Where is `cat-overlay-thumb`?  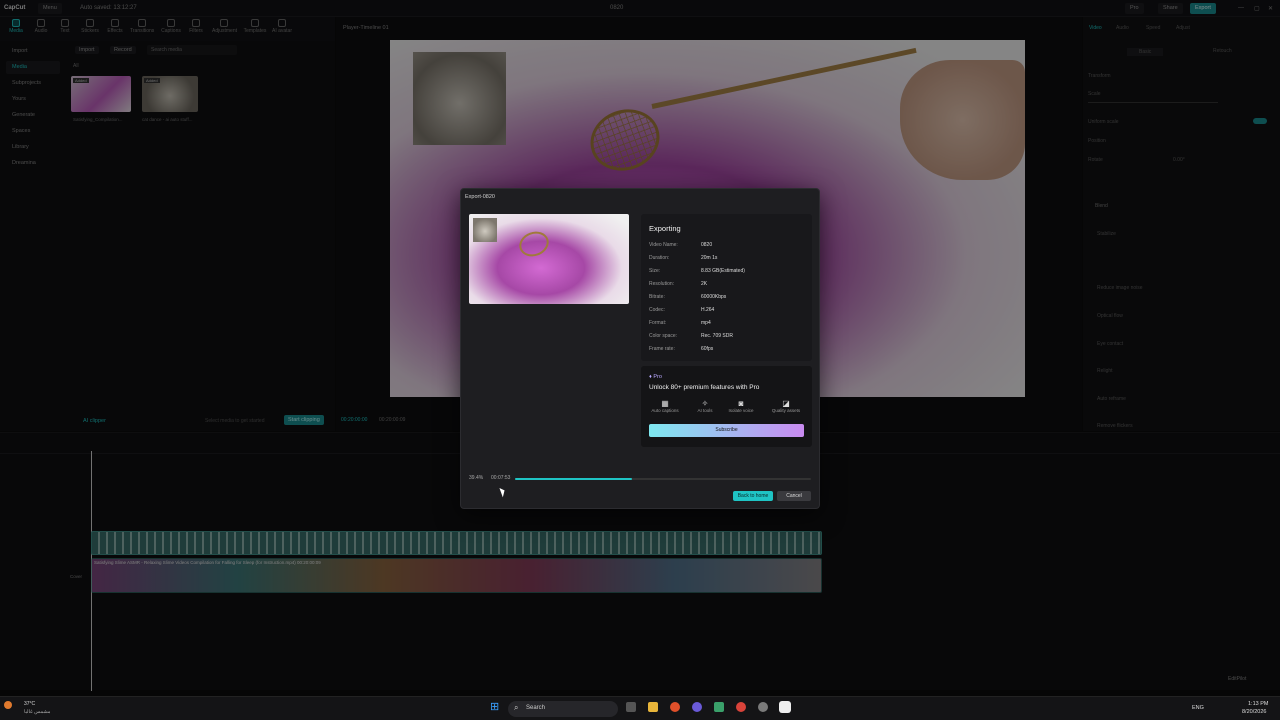
cat-overlay-thumb is located at coordinates (485, 230).